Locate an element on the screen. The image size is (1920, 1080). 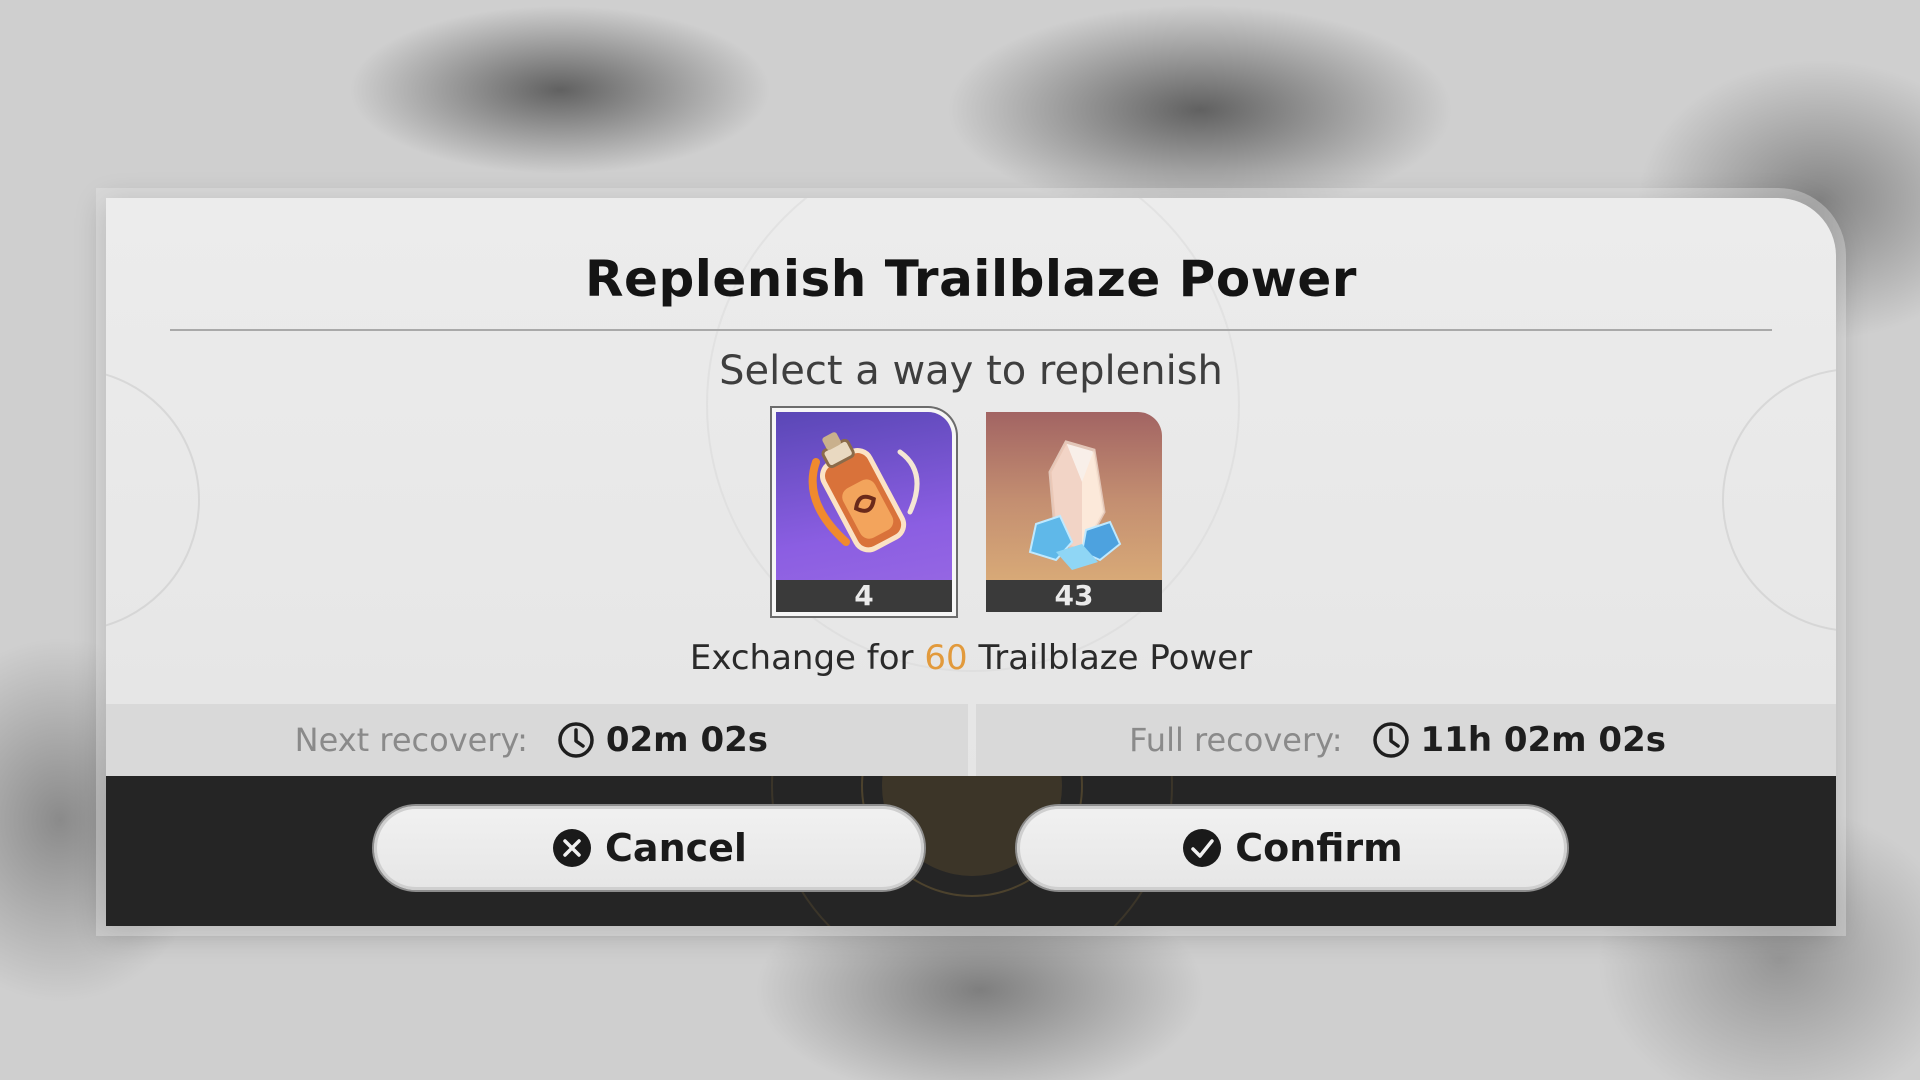
check-circle-icon is located at coordinates (1202, 848).